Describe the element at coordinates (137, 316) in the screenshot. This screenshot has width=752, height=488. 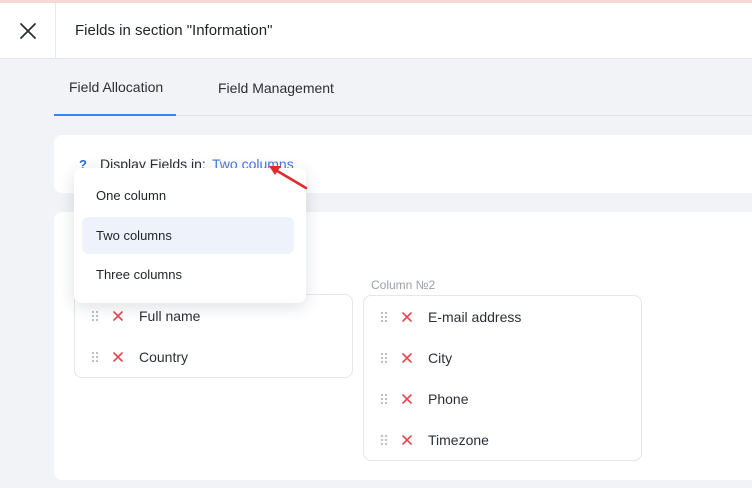
I see `field-row: Full name` at that location.